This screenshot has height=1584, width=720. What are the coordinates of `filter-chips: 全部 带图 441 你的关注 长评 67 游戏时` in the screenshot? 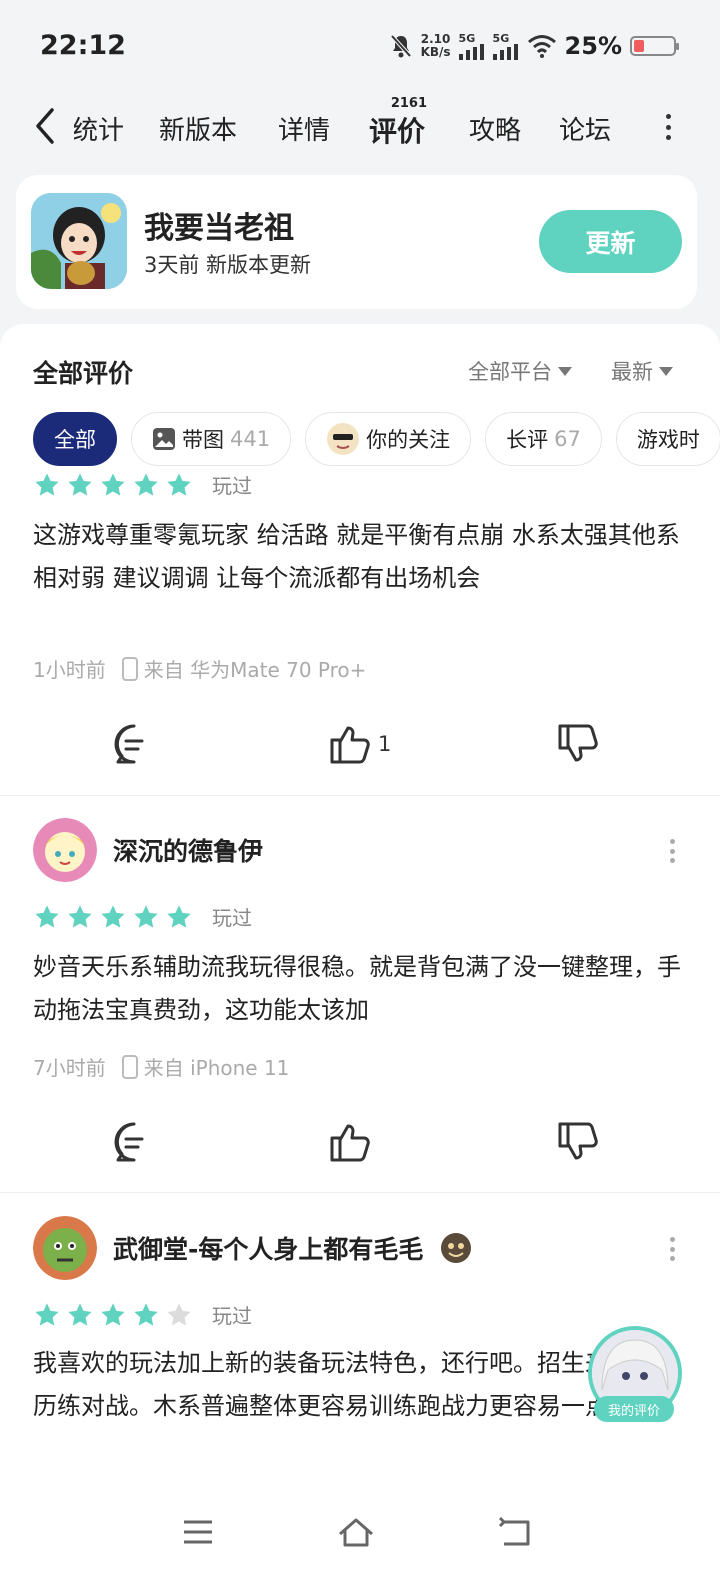 It's located at (376, 439).